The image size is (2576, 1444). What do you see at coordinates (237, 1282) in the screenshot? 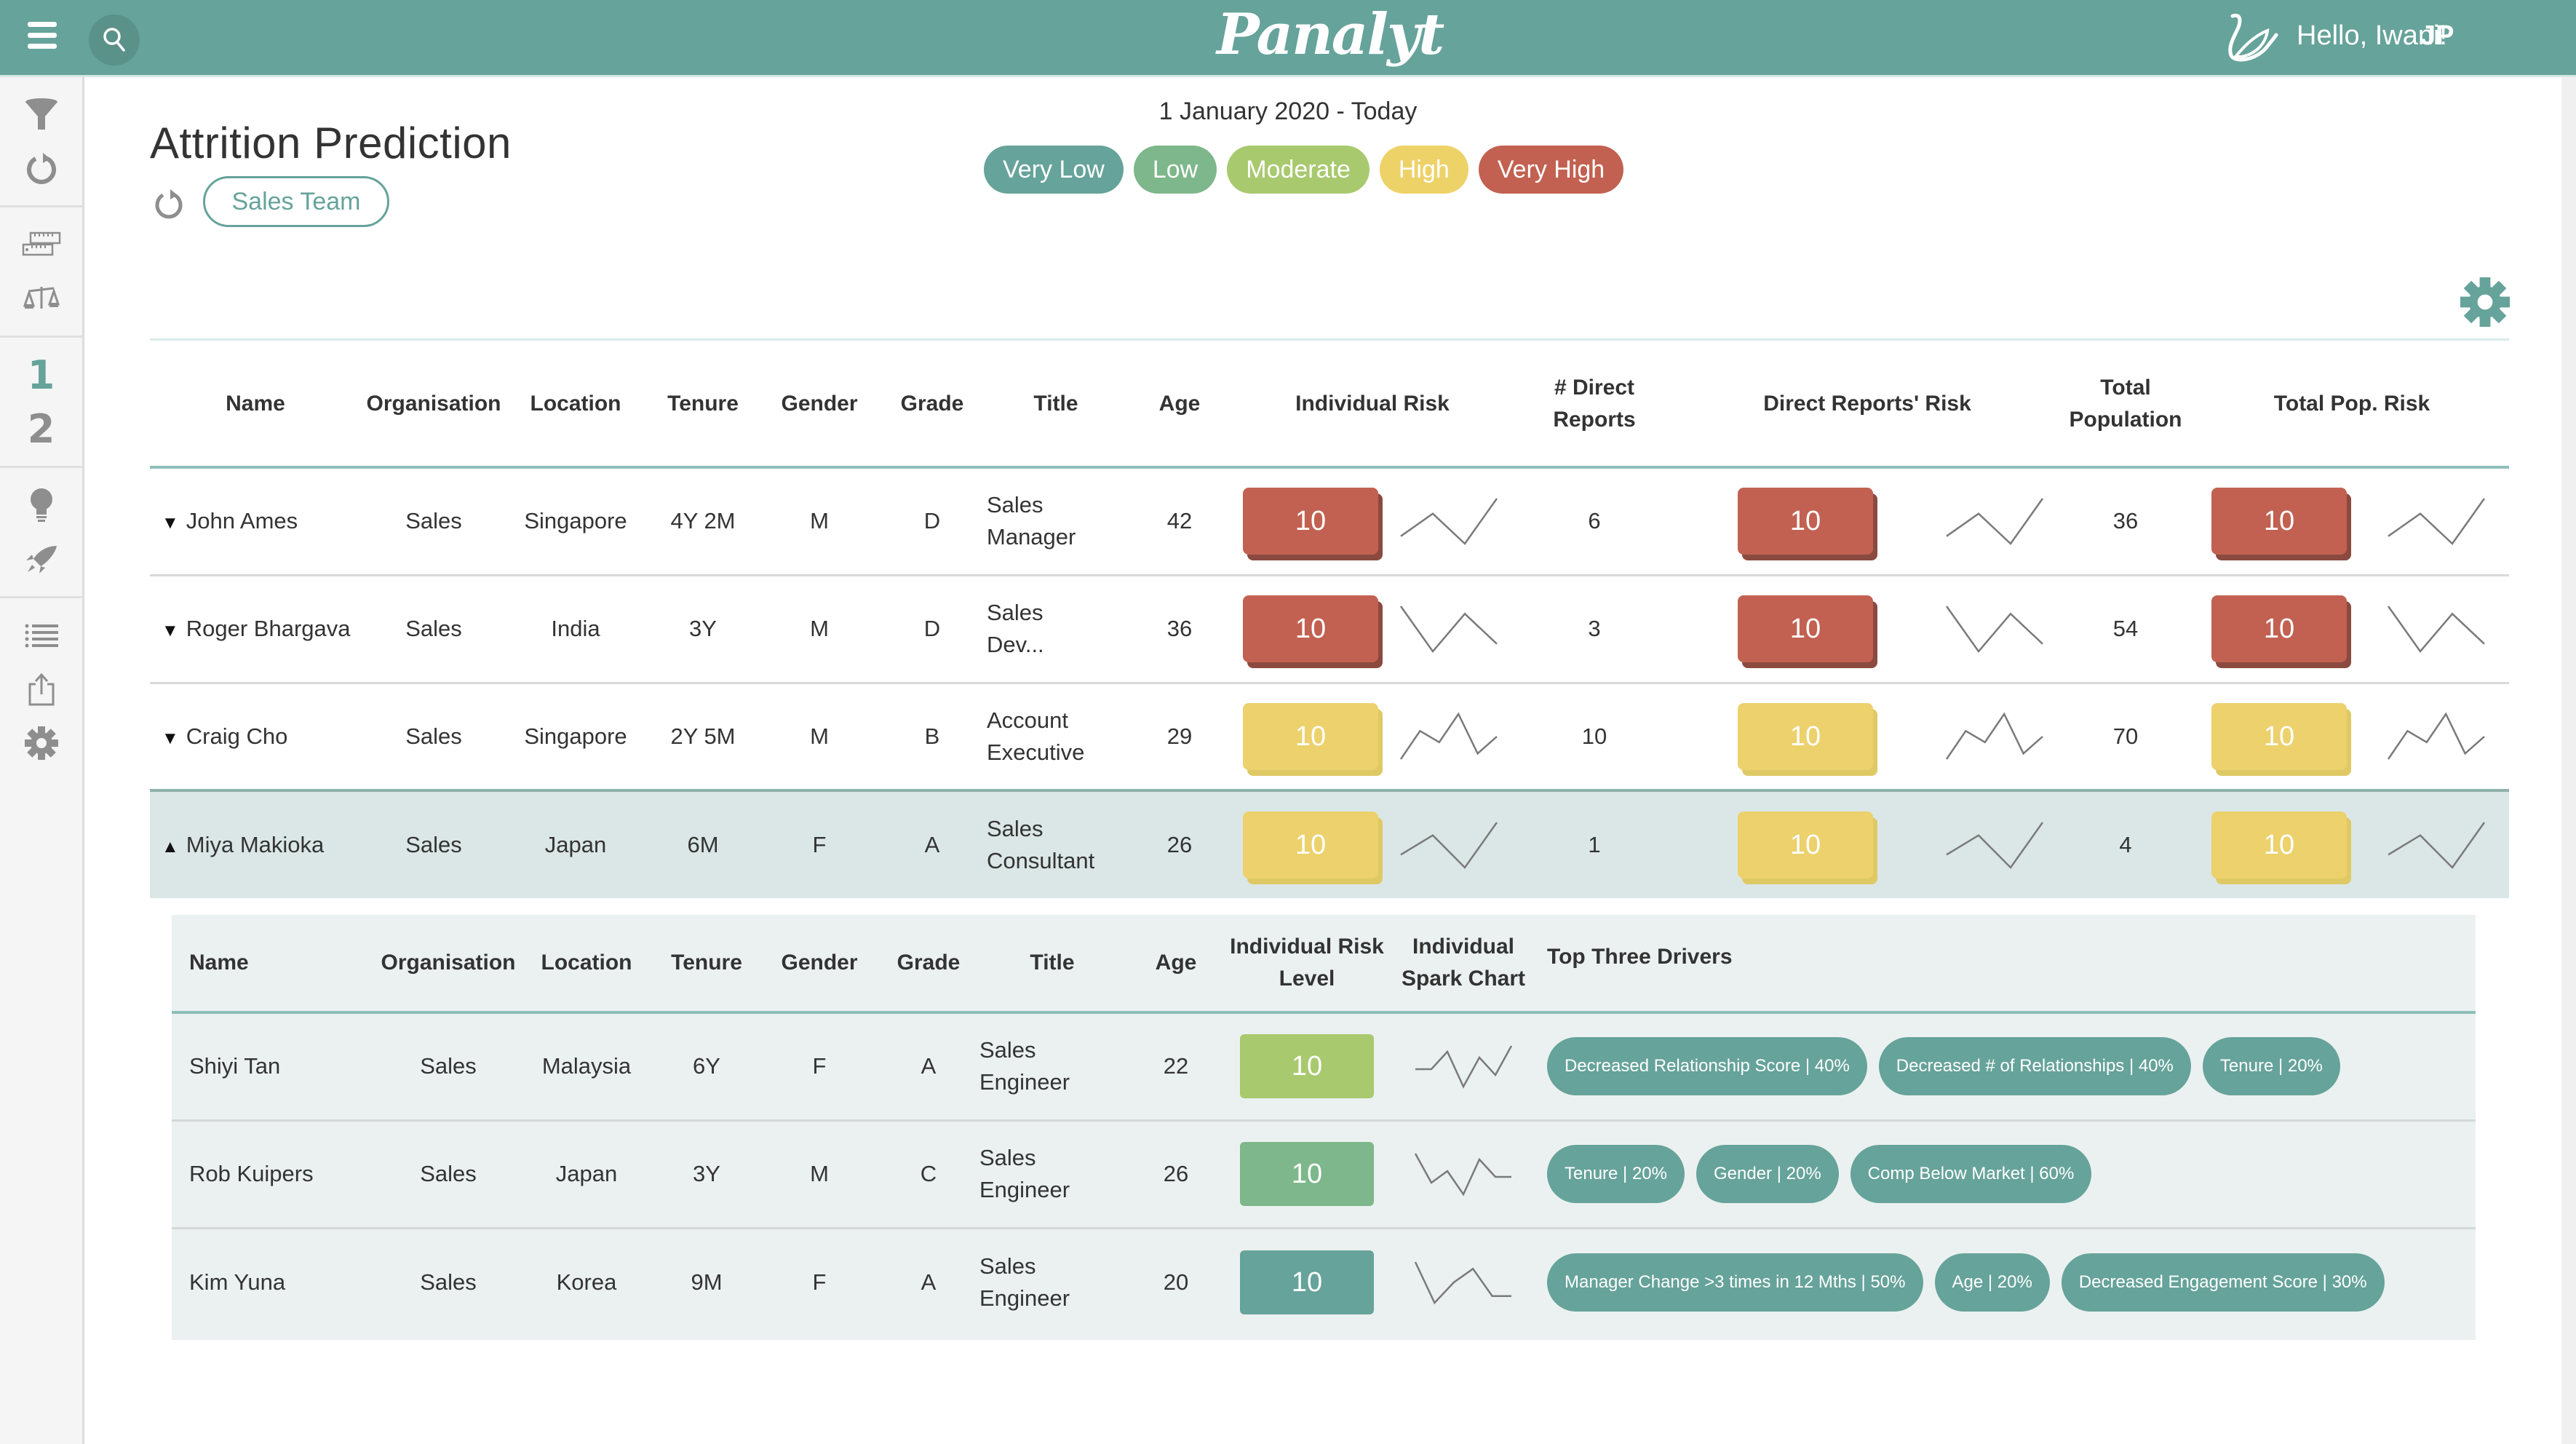
I see `employee-name: Kim Yuna` at bounding box center [237, 1282].